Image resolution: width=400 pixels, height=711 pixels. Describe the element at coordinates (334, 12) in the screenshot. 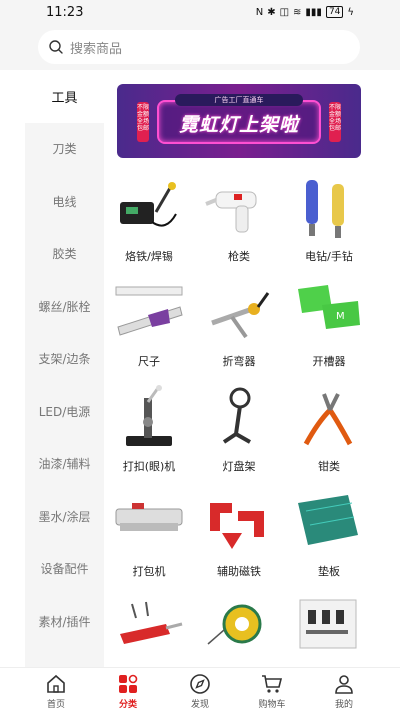

I see `battery-icon: 74` at that location.